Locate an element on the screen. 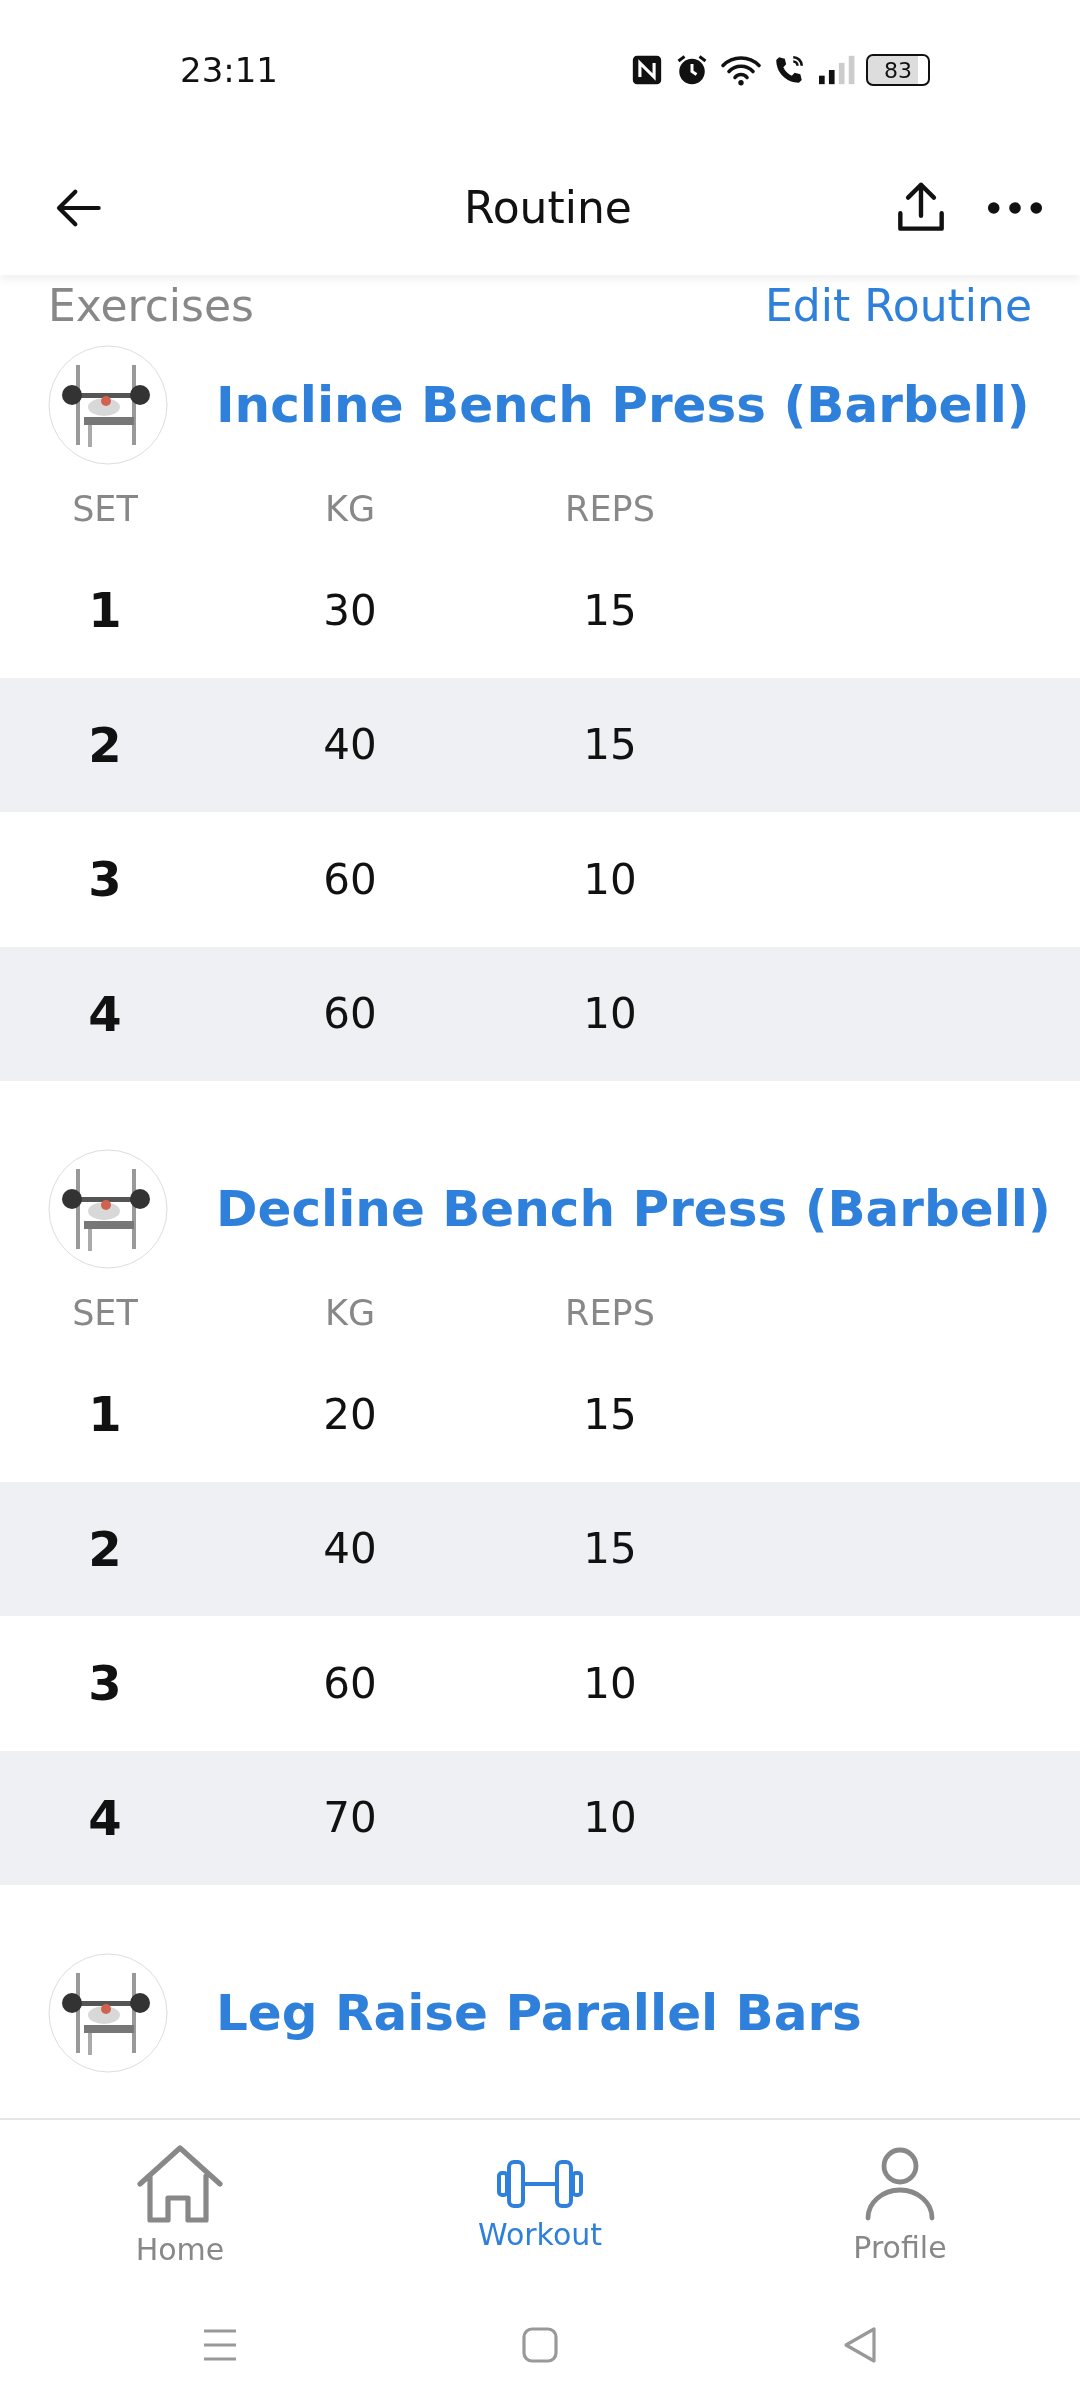  nav-tab: Profile is located at coordinates (900, 2205).